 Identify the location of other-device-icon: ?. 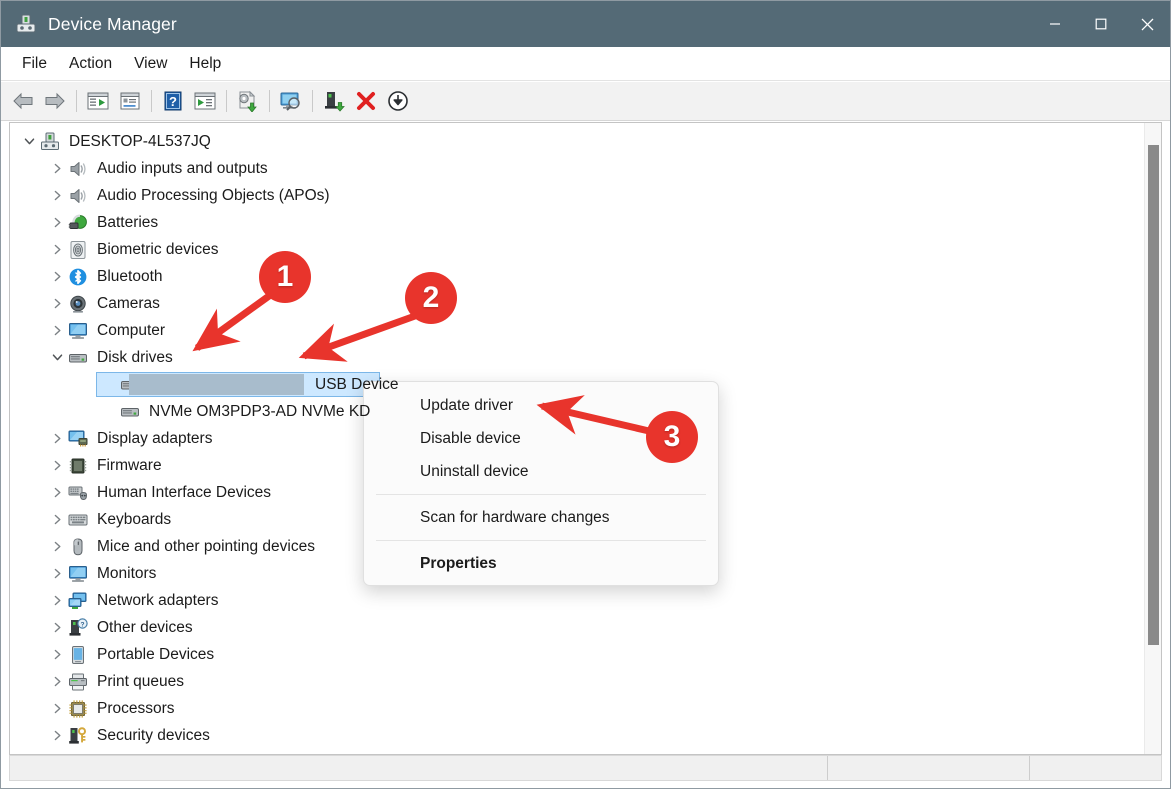
(78, 627).